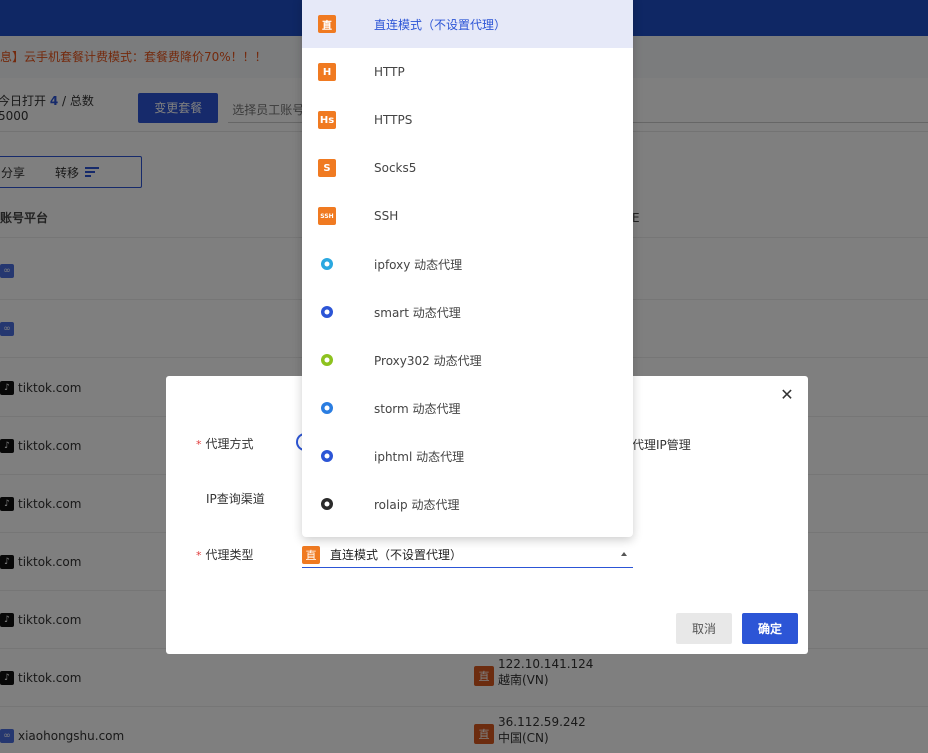 This screenshot has height=753, width=928. Describe the element at coordinates (327, 408) in the screenshot. I see `storm-icon` at that location.